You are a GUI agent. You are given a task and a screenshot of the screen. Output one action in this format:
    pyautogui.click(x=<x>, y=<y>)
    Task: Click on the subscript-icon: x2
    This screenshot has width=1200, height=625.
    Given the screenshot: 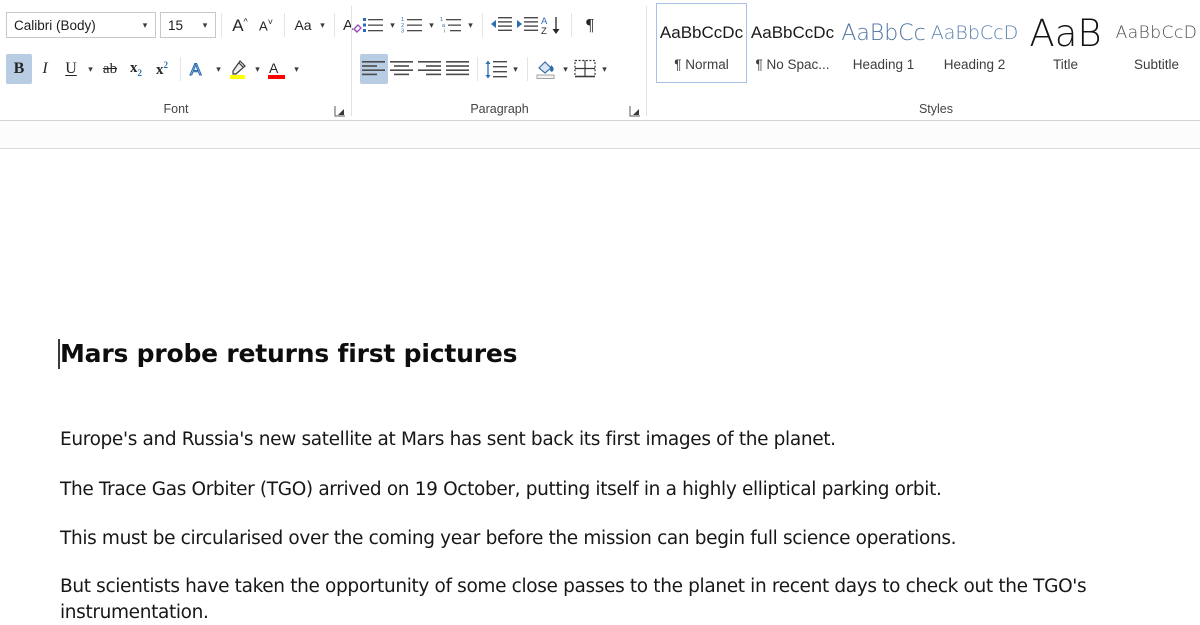 What is the action you would take?
    pyautogui.click(x=136, y=68)
    